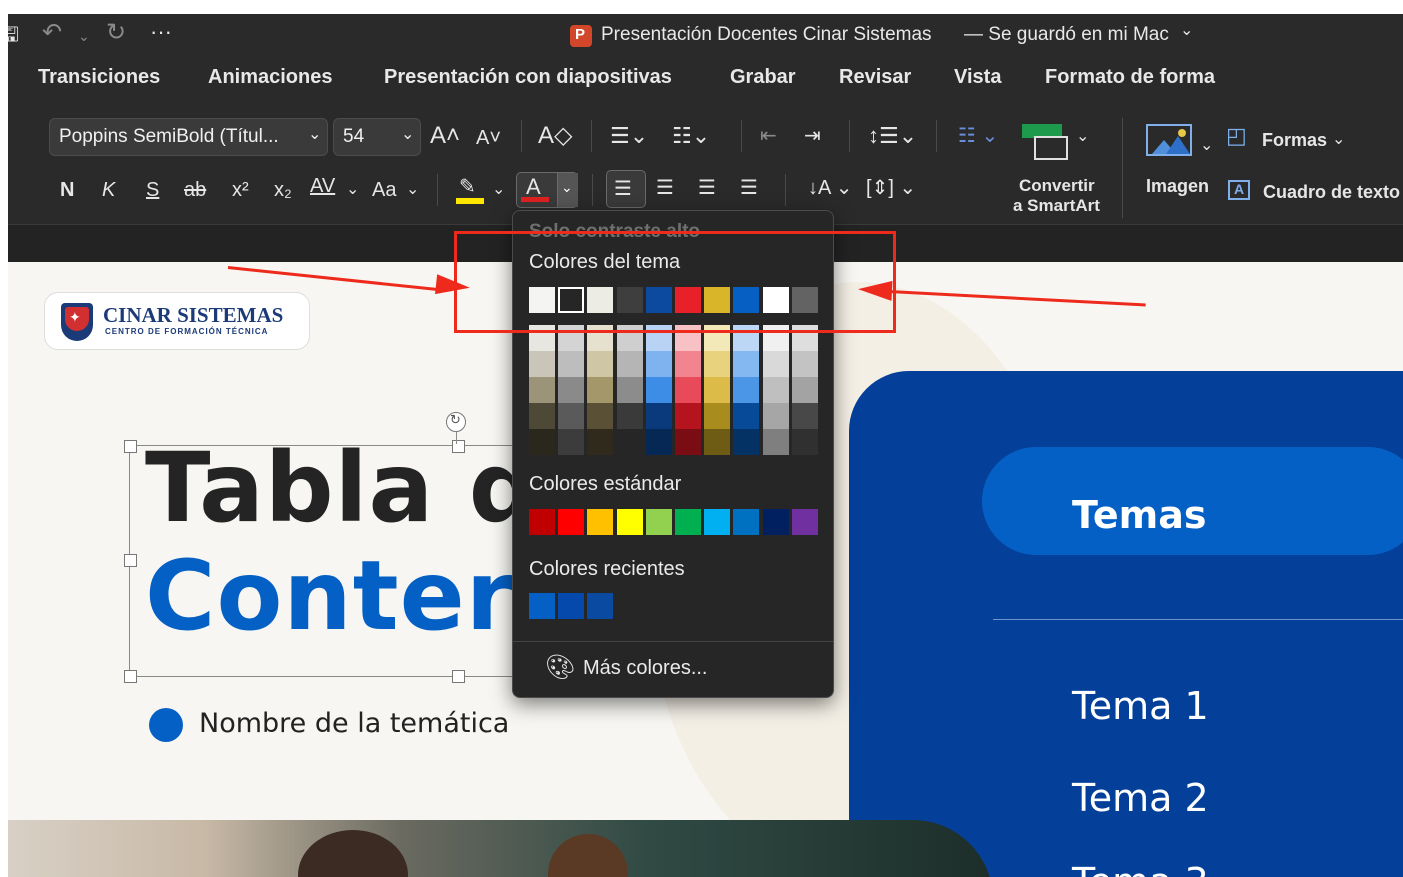  I want to click on numbering-icon: ☷⌄, so click(691, 136).